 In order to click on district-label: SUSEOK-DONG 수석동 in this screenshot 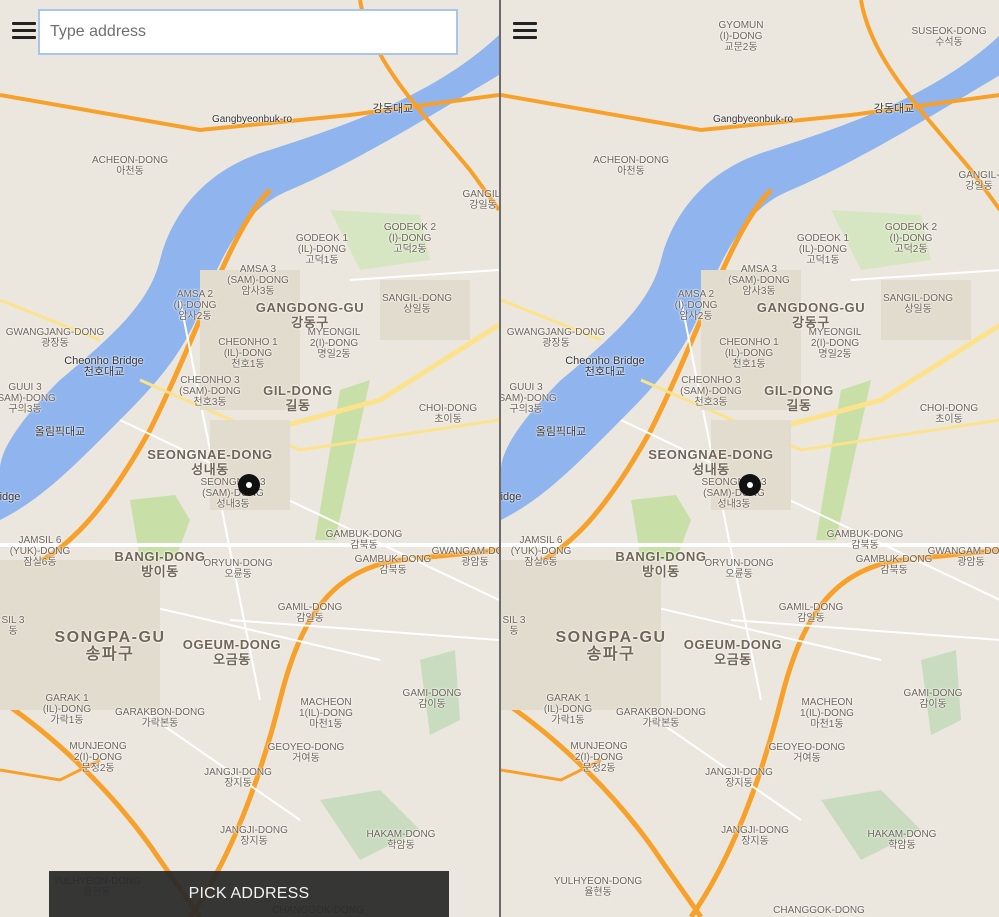, I will do `click(949, 37)`.